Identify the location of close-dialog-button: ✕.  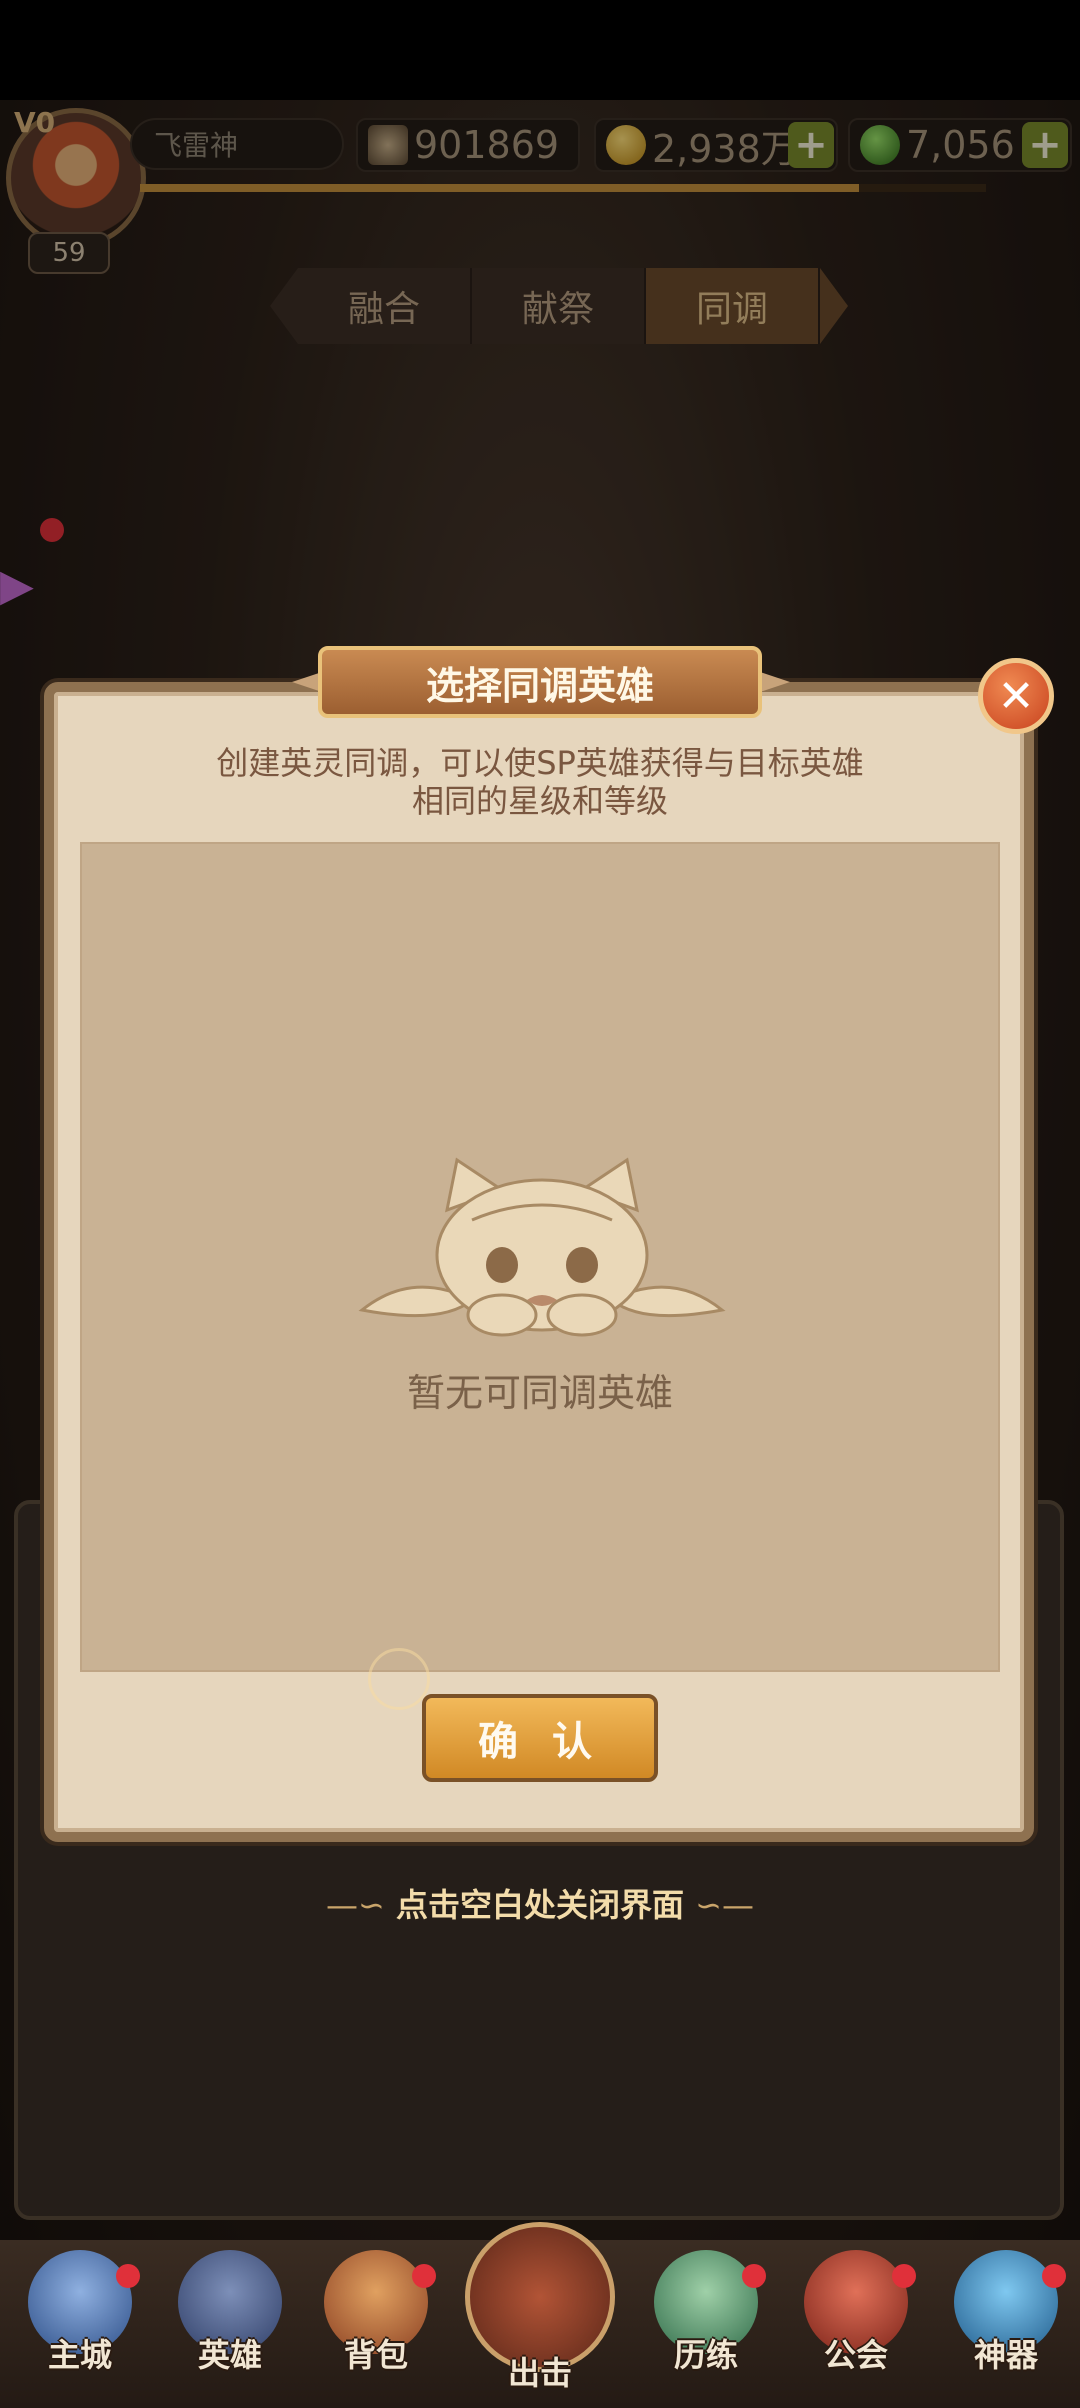
(1016, 696).